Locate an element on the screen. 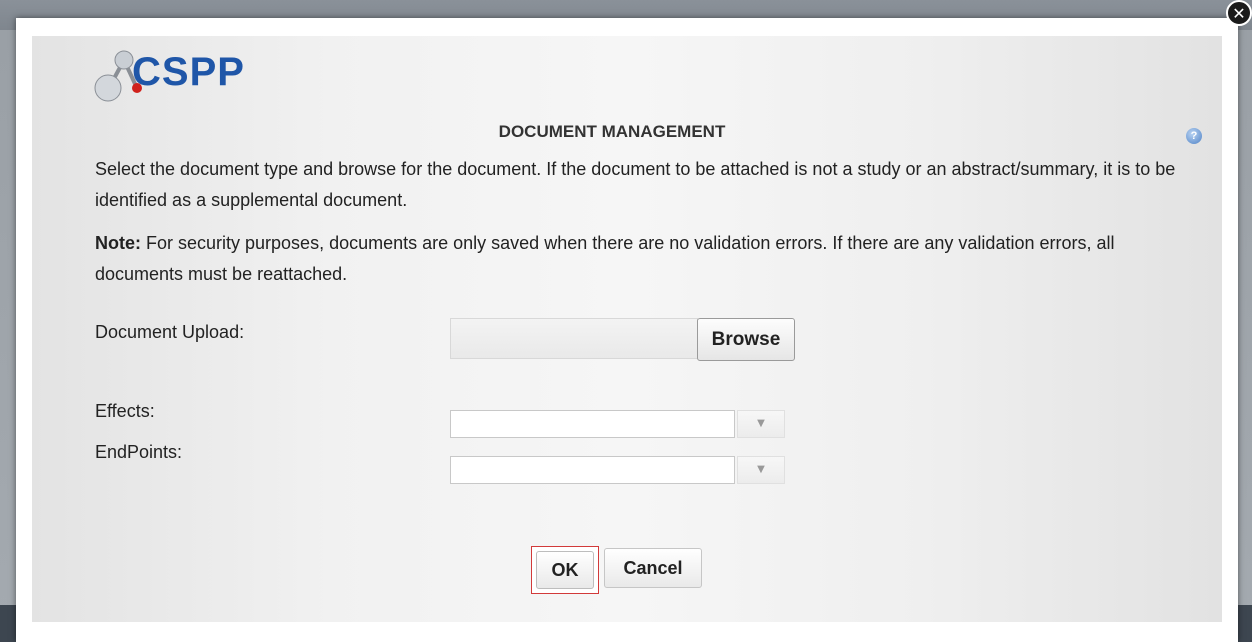  document-upload-input is located at coordinates (574, 338).